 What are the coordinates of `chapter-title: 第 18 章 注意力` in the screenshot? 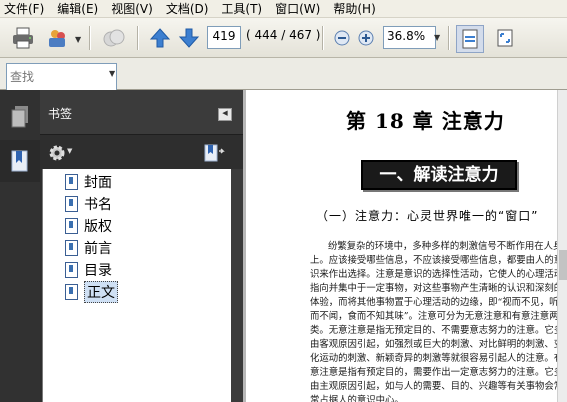 It's located at (425, 121).